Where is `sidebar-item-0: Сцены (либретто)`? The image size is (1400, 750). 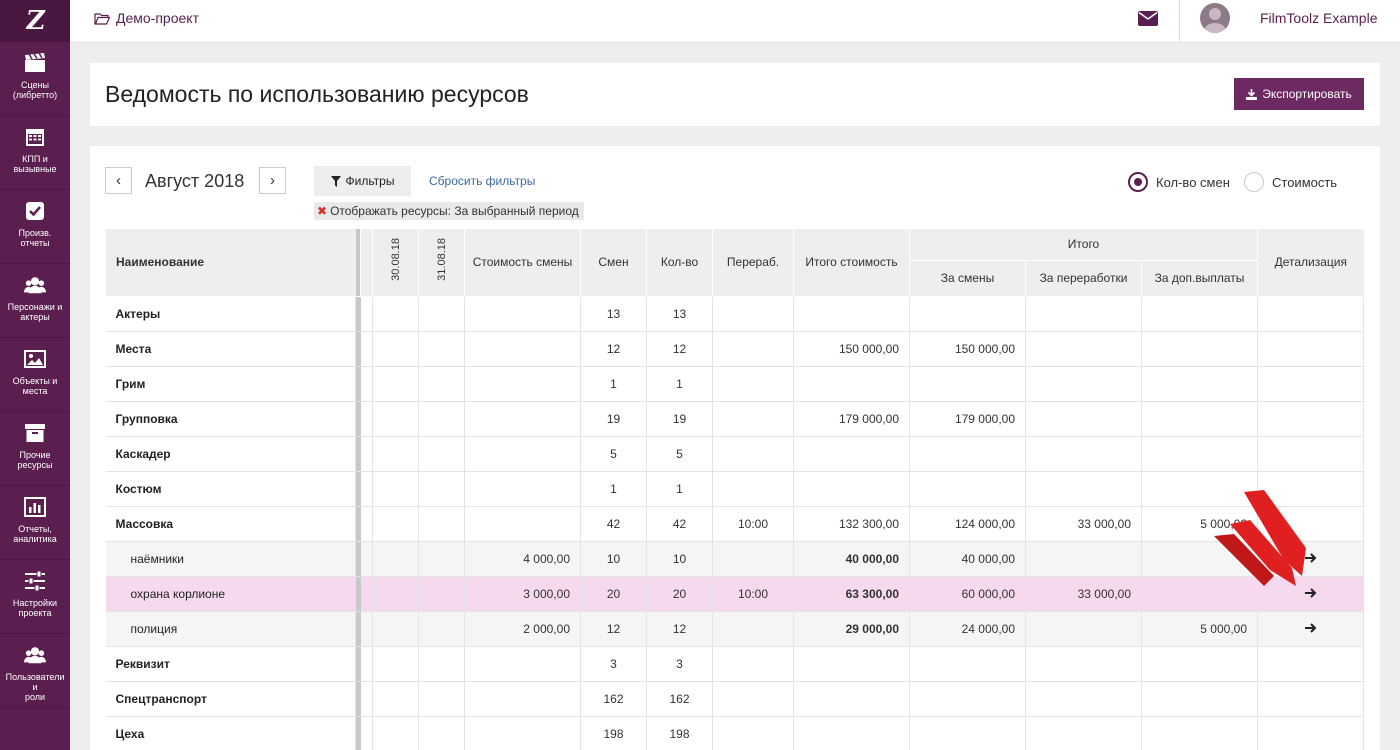
sidebar-item-0: Сцены (либретто) is located at coordinates (35, 79).